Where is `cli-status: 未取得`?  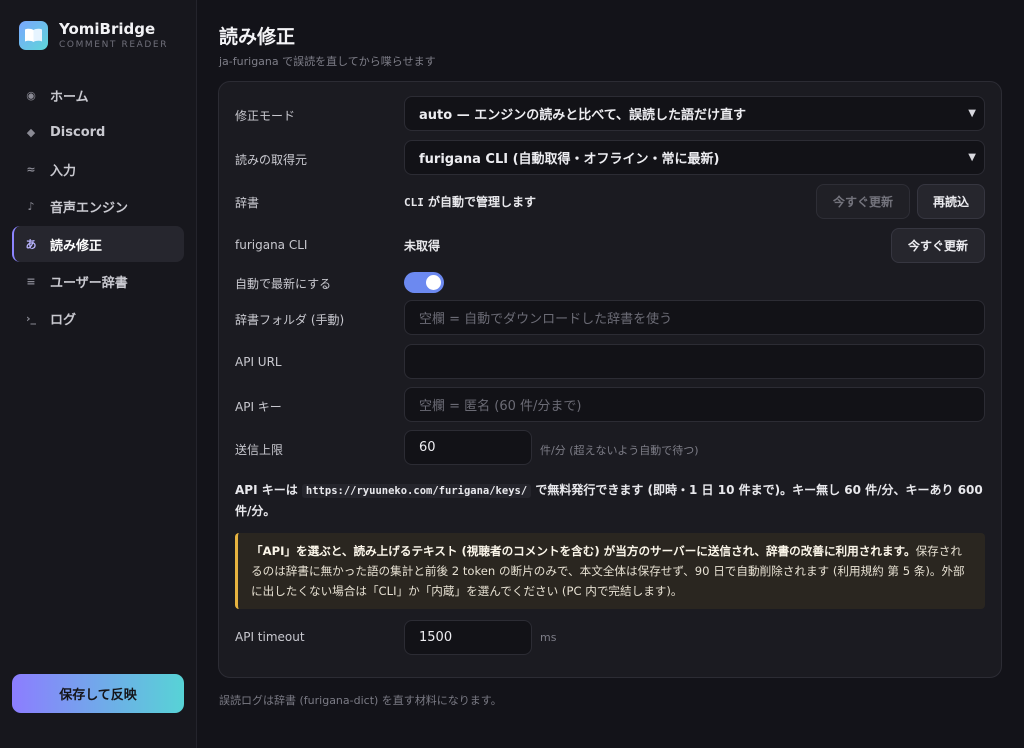
cli-status: 未取得 is located at coordinates (422, 246).